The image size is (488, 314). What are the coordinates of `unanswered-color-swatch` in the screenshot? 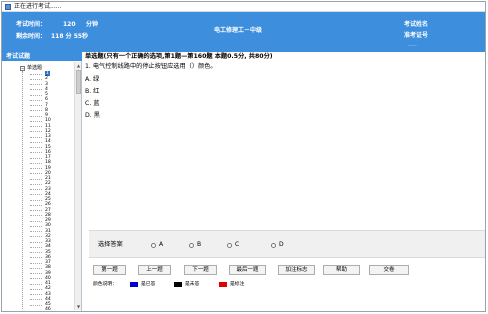 It's located at (178, 284).